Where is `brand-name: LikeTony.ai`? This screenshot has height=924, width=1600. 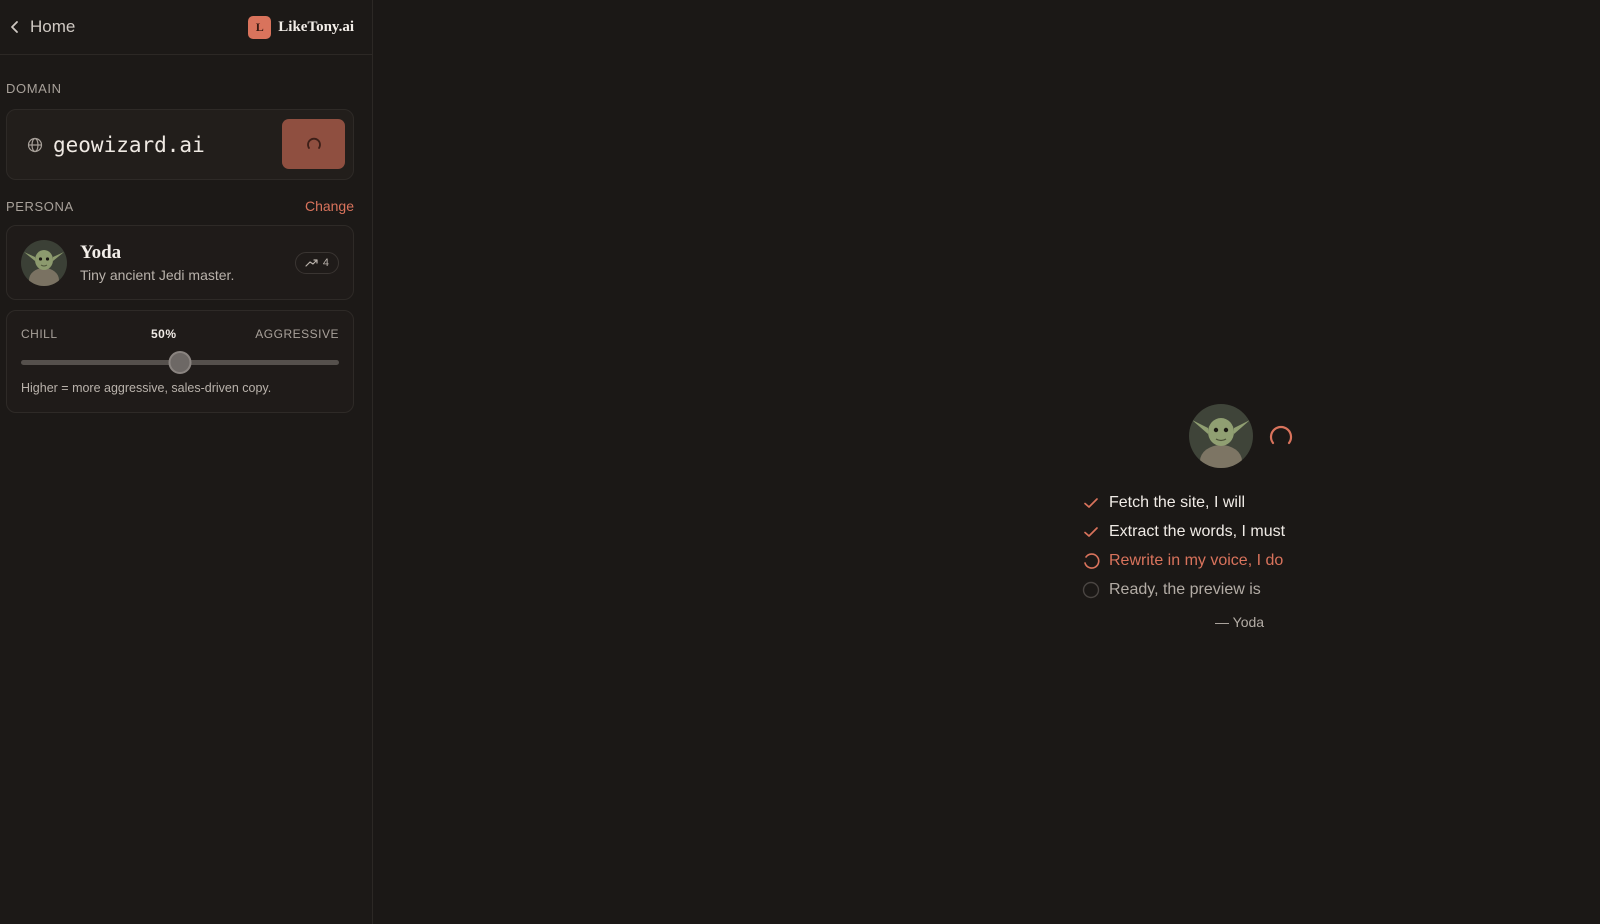 brand-name: LikeTony.ai is located at coordinates (316, 26).